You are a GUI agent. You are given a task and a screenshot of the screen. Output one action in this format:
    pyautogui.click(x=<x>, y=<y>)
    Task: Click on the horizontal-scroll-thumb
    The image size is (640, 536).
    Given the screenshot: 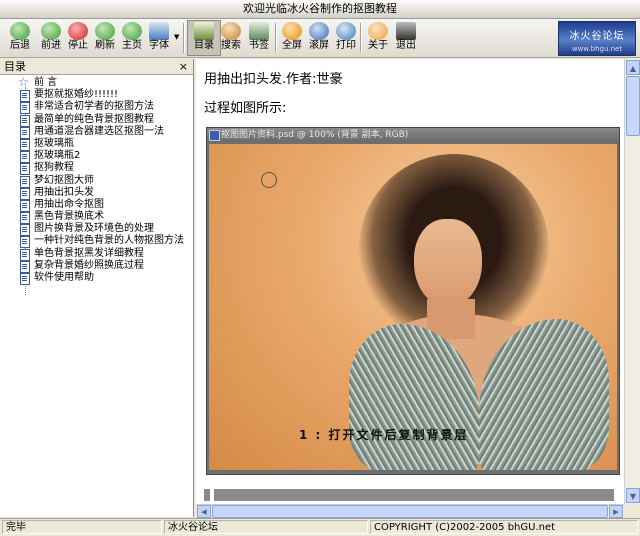 What is the action you would take?
    pyautogui.click(x=410, y=511)
    